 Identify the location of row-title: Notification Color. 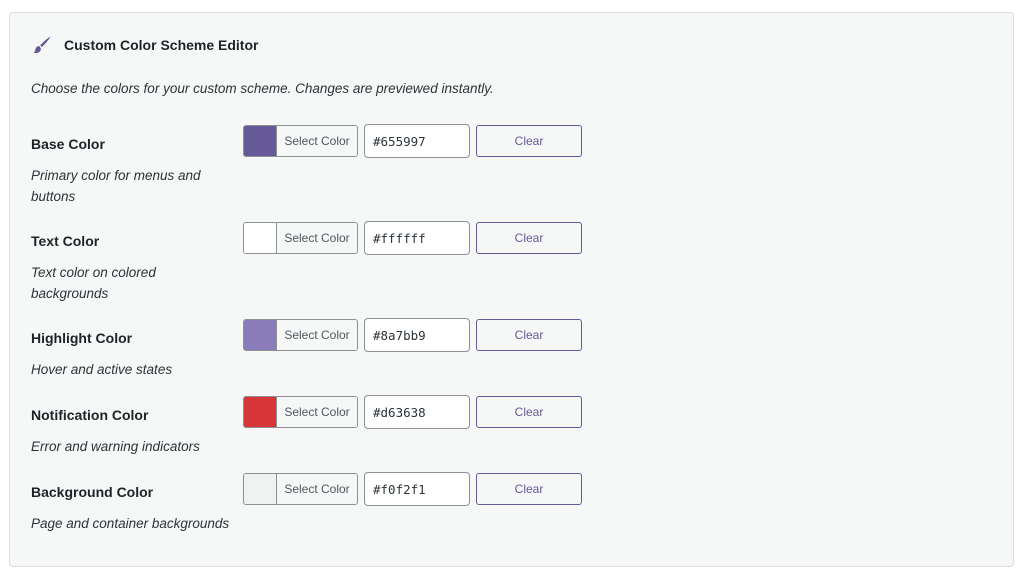
(90, 415).